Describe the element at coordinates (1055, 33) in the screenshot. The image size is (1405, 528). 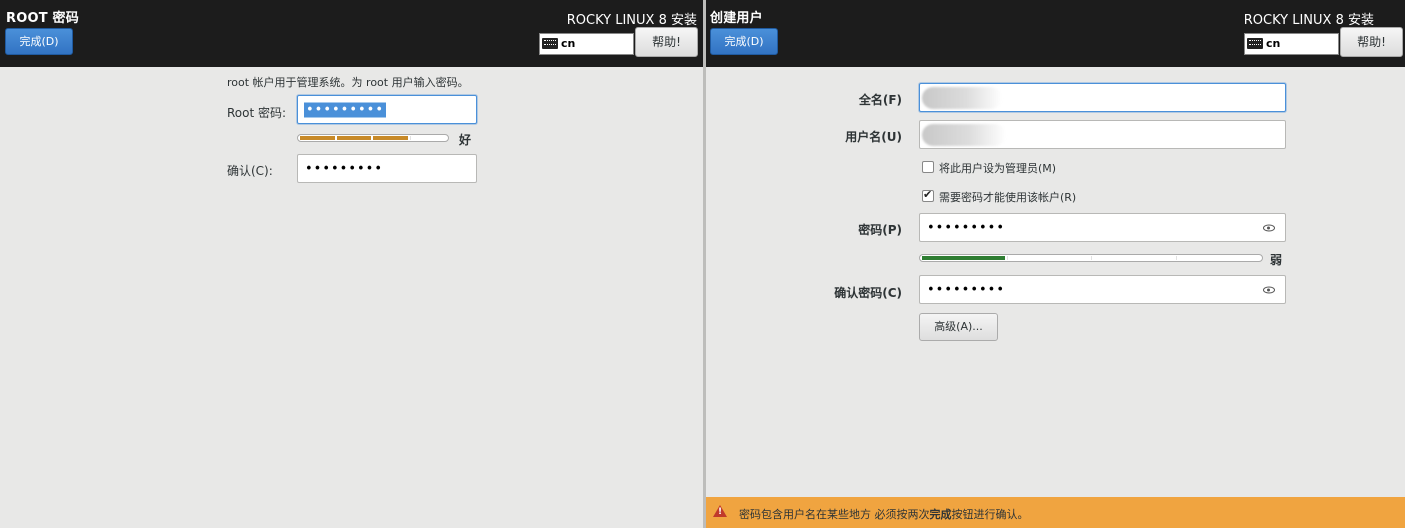
I see `spoke-header: 创建用户 完成(D) ROCKY LINUX 8 安装 cn 帮助!` at that location.